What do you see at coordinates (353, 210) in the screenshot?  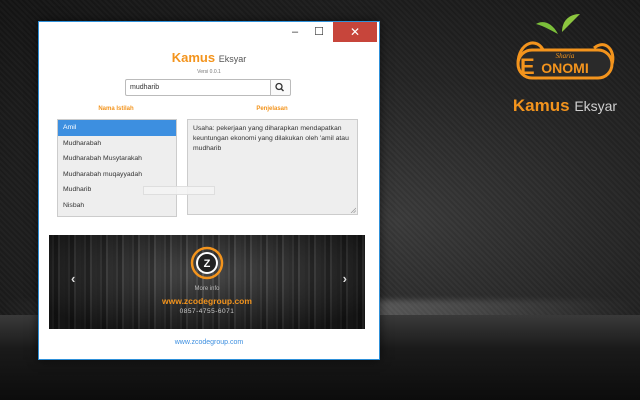 I see `resize-grip-icon` at bounding box center [353, 210].